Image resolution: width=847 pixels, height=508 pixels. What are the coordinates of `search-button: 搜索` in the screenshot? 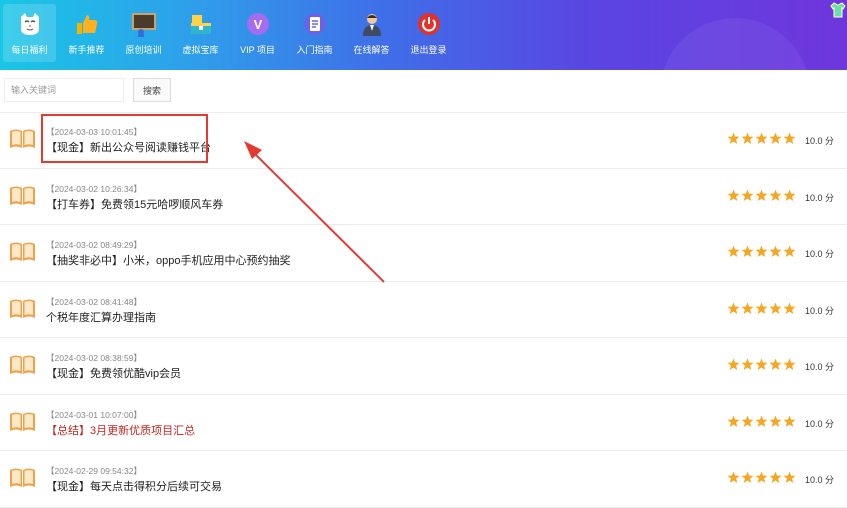 It's located at (152, 90).